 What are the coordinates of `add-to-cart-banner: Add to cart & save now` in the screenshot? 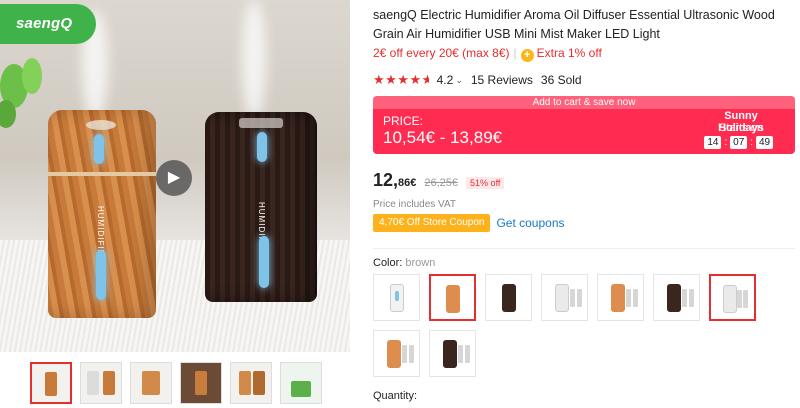 It's located at (584, 102).